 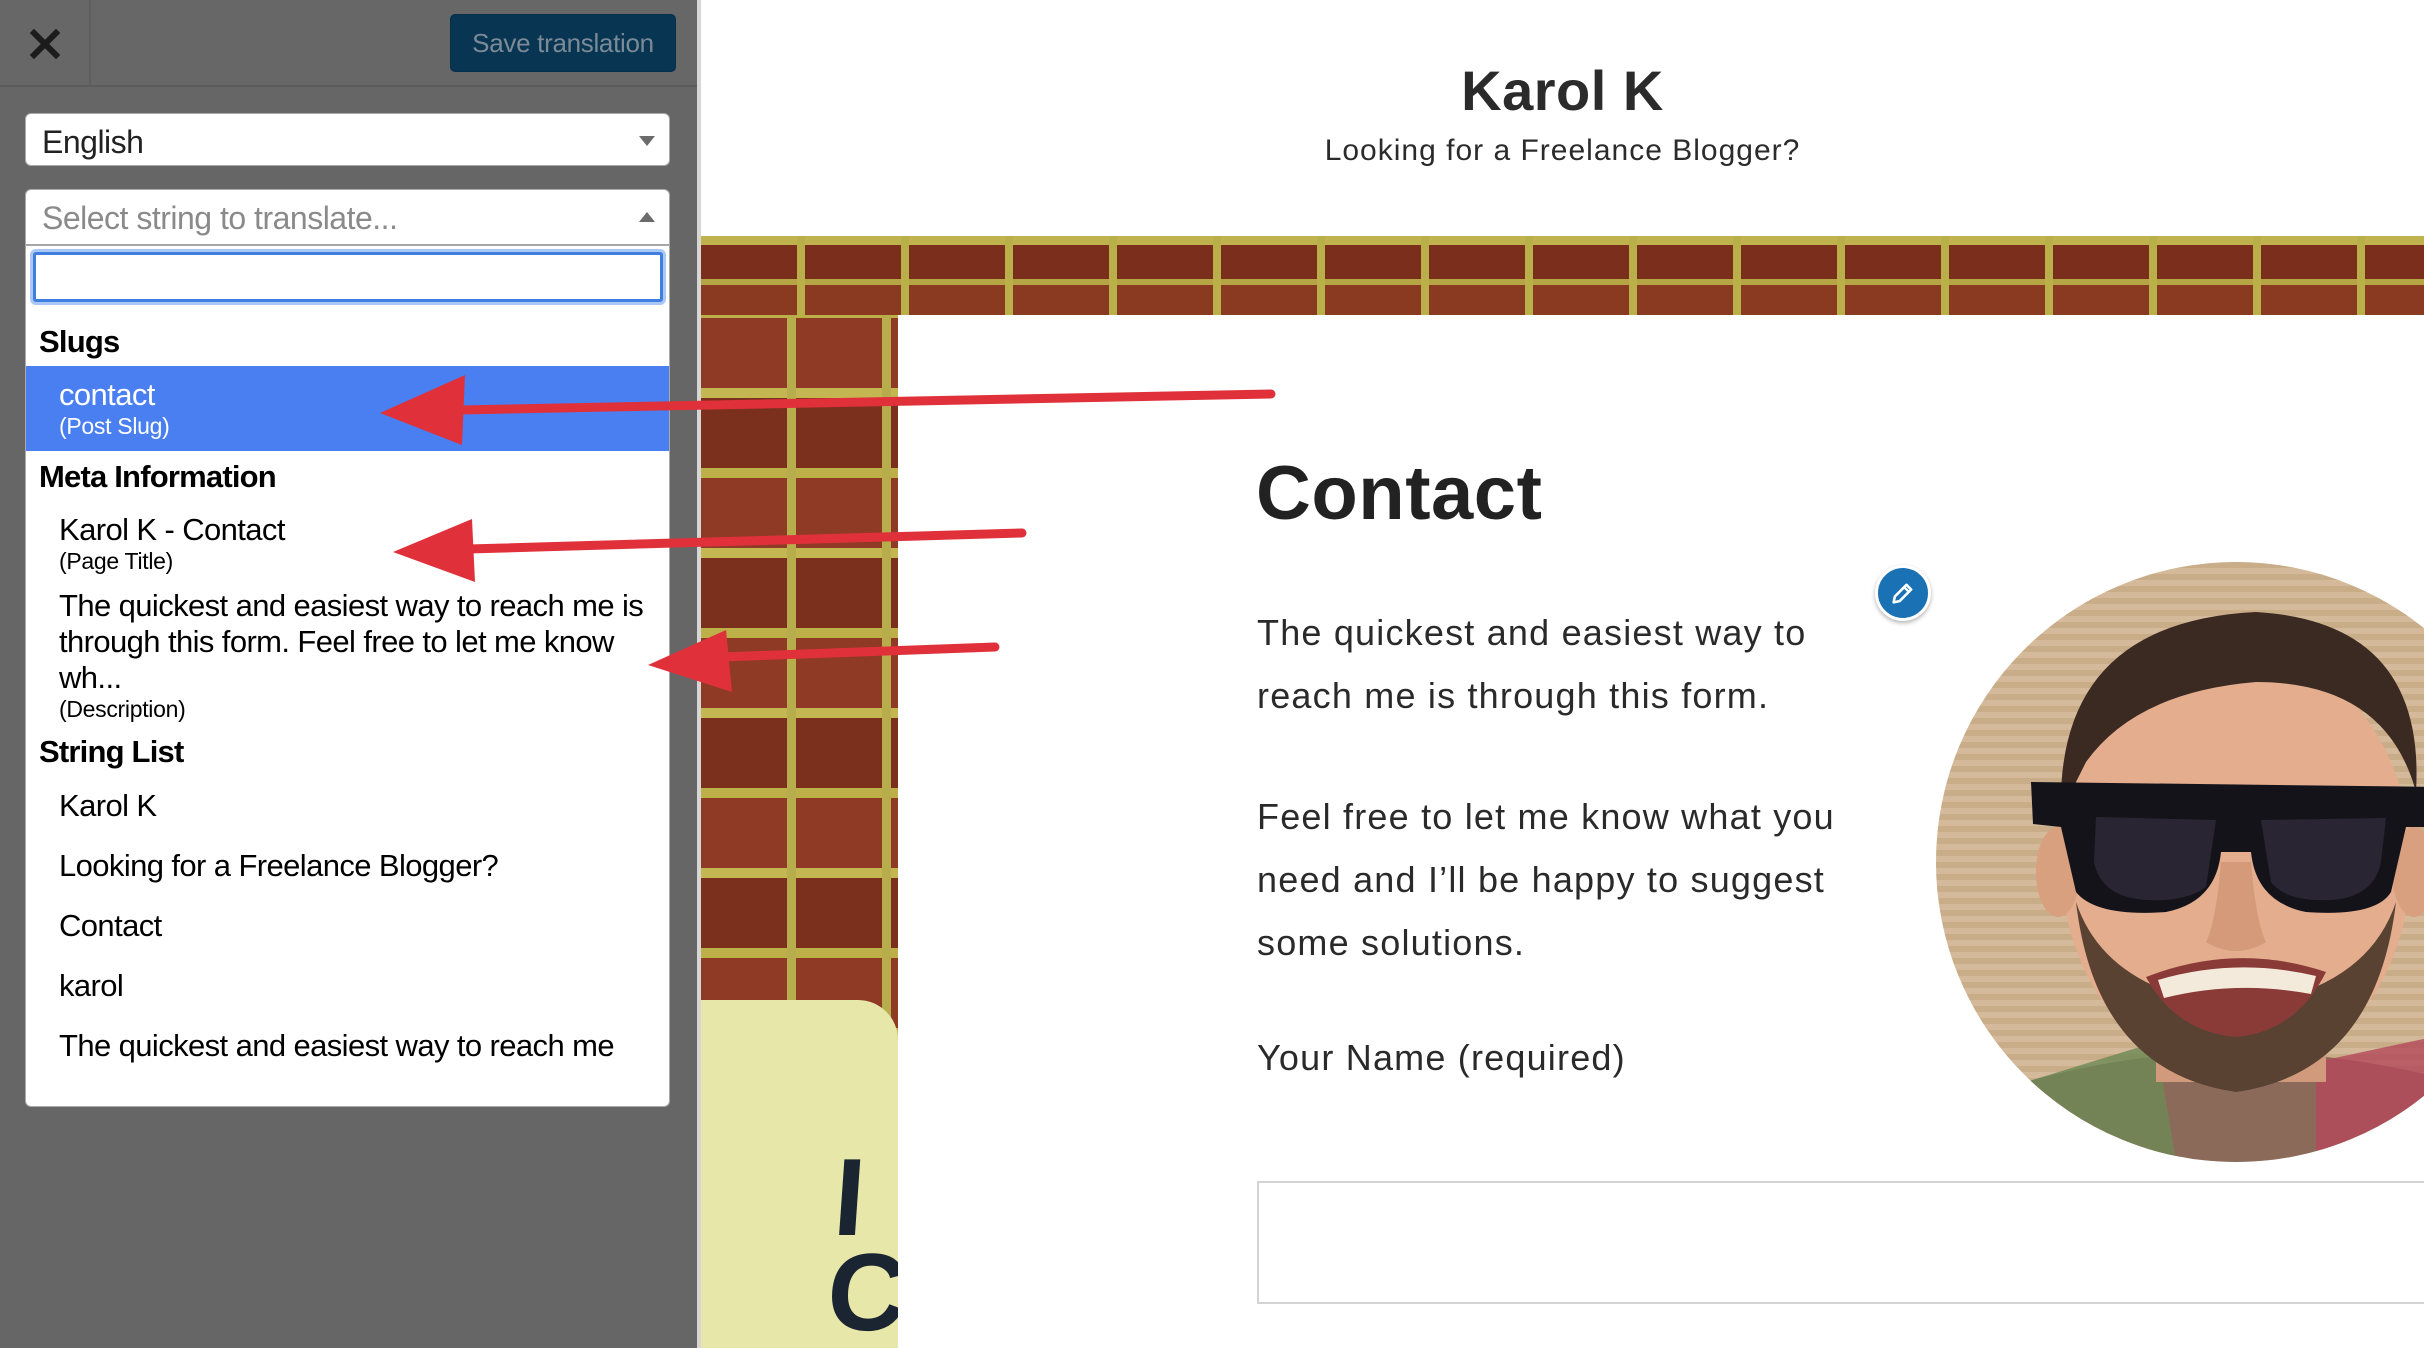 I want to click on option-text: Karol K - Contact, so click(x=172, y=529).